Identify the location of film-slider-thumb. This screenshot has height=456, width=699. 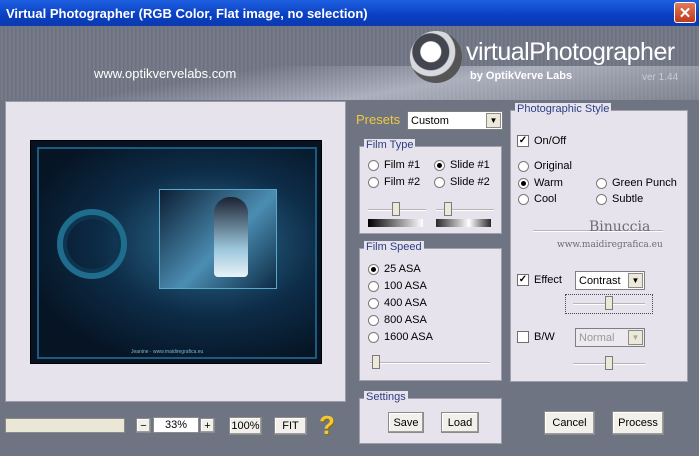
(396, 209).